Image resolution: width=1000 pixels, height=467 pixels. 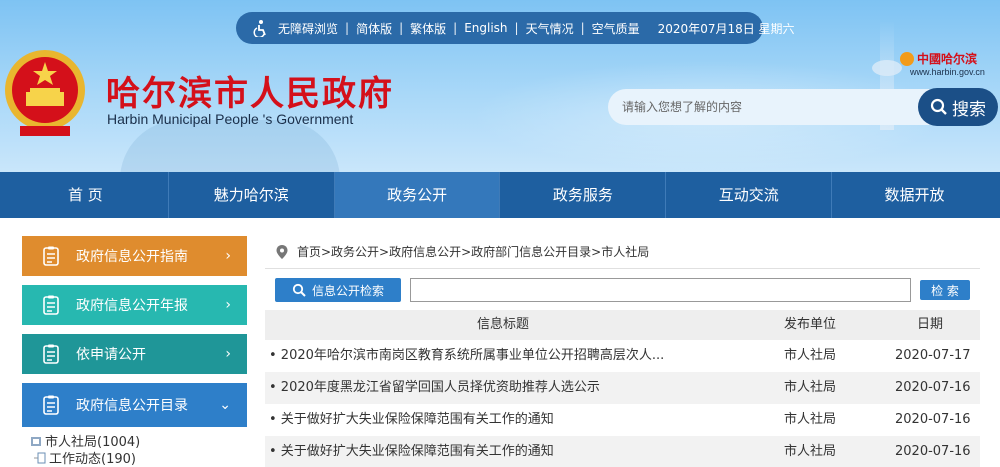 I want to click on tree-node: 工作动态(190), so click(x=87, y=458).